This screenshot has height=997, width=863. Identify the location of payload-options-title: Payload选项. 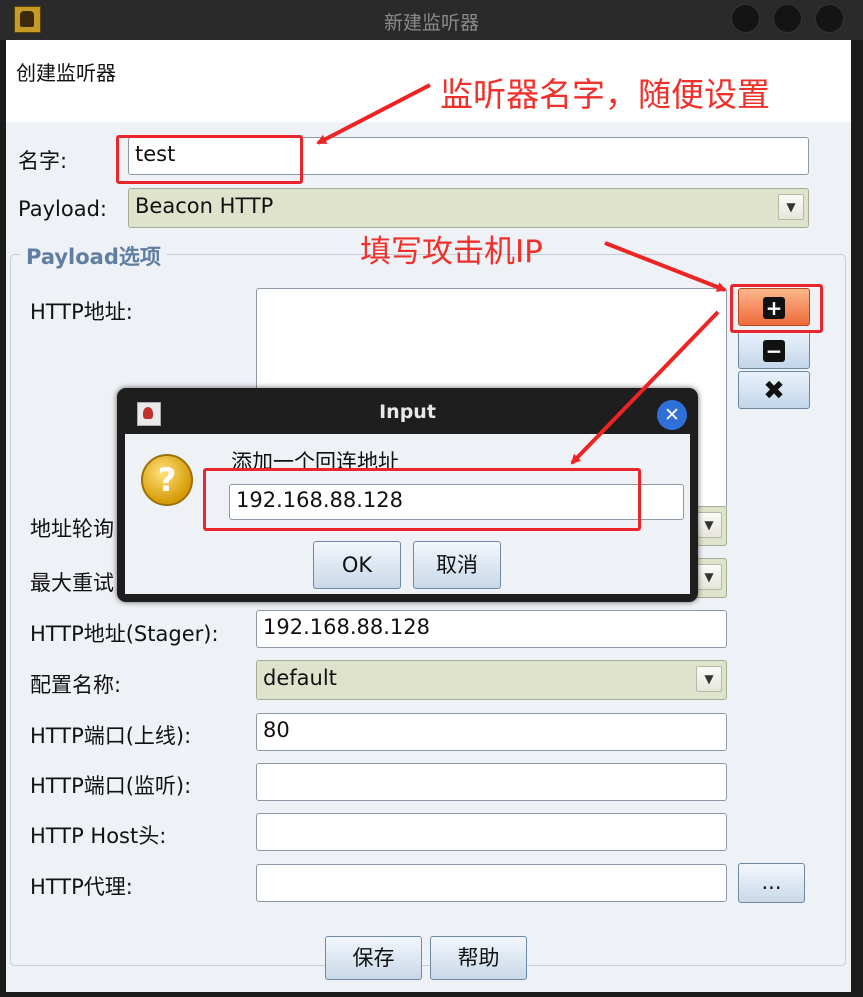
(93, 256).